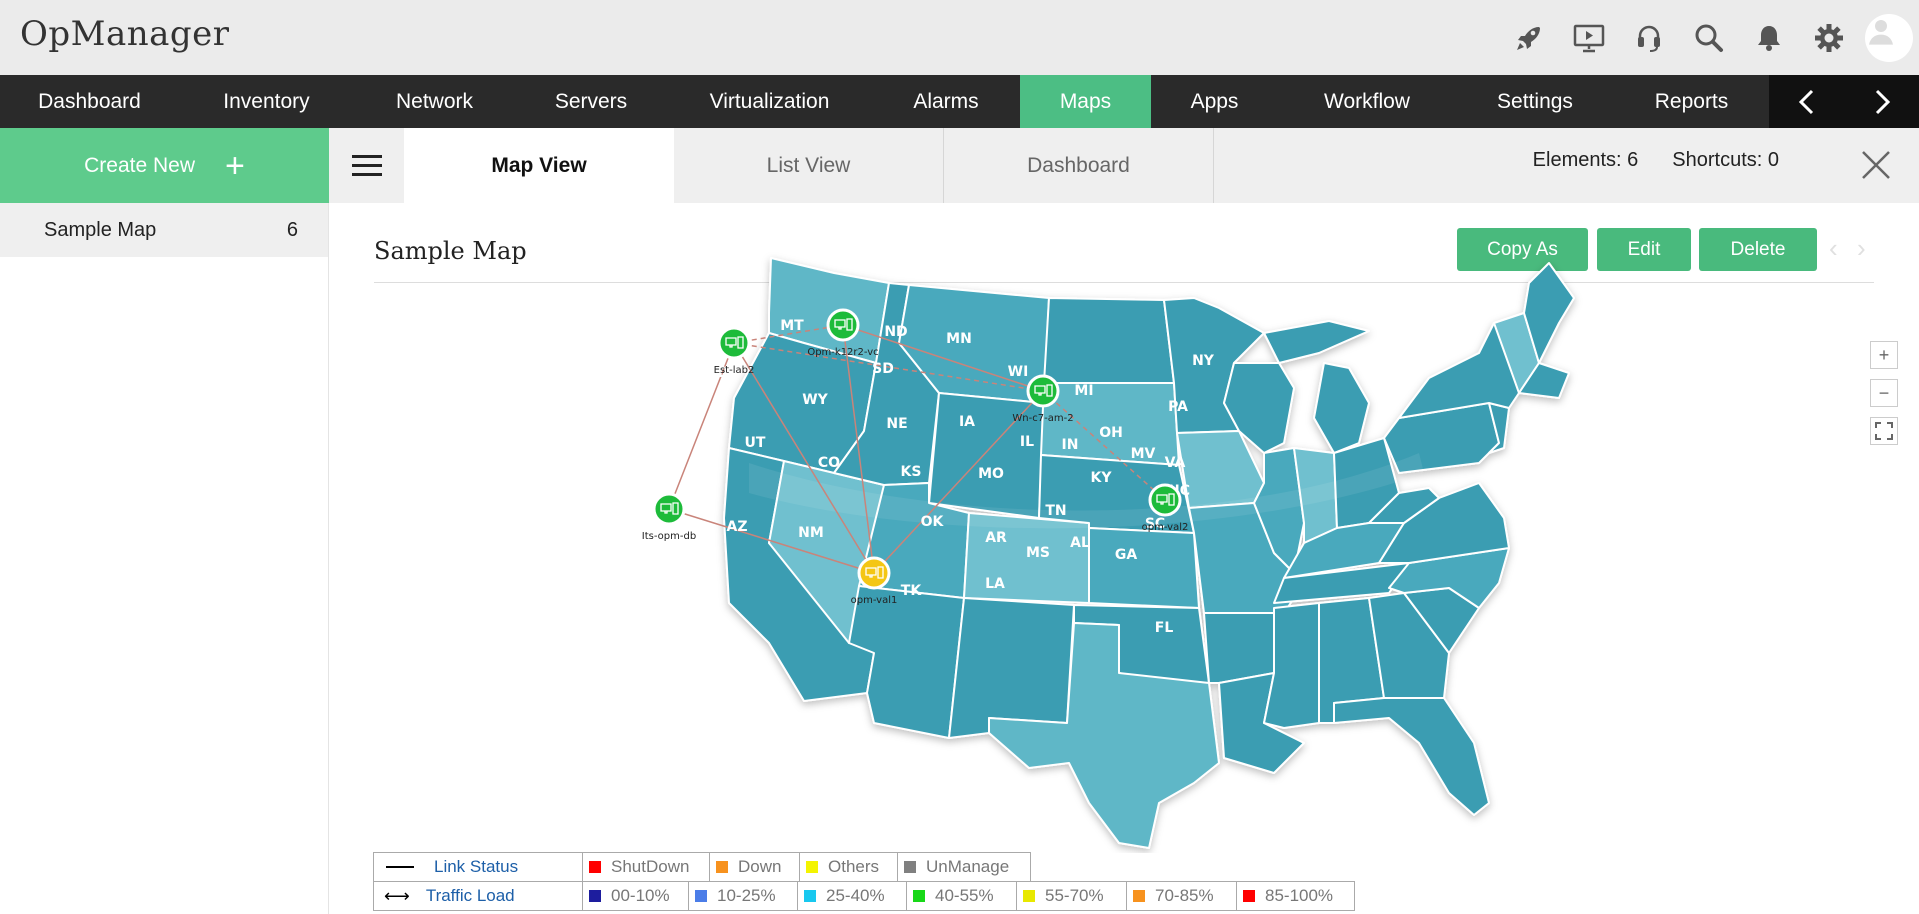 Image resolution: width=1919 pixels, height=914 pixels. Describe the element at coordinates (640, 895) in the screenshot. I see `legend-load-label: 00-10%` at that location.